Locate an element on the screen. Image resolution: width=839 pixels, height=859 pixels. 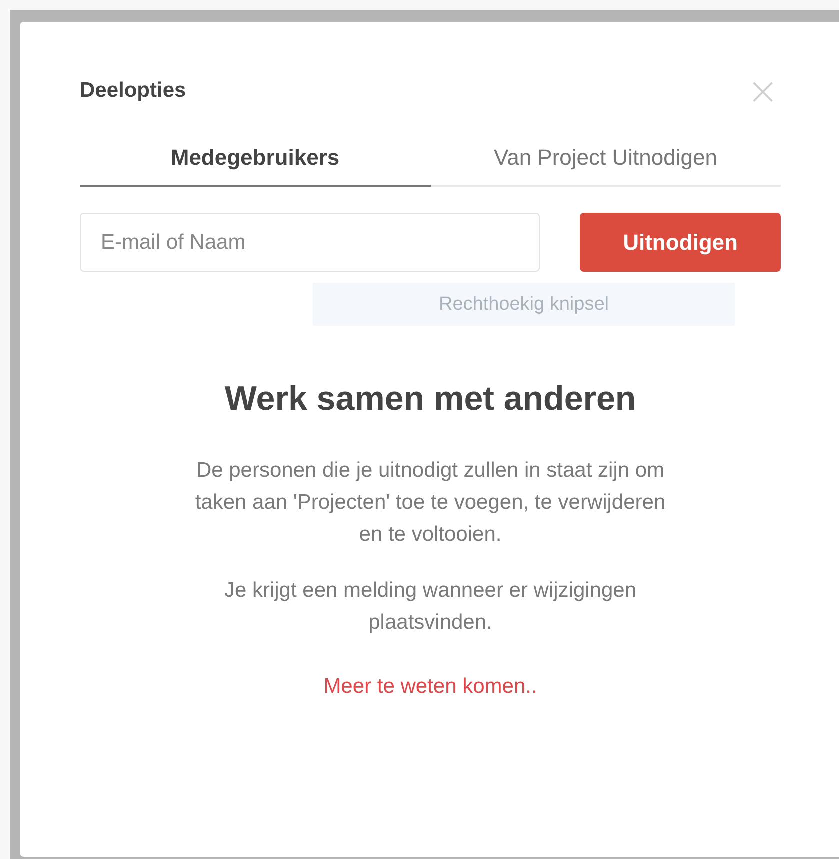
tooltip: Rechthoekig knipsel is located at coordinates (524, 304).